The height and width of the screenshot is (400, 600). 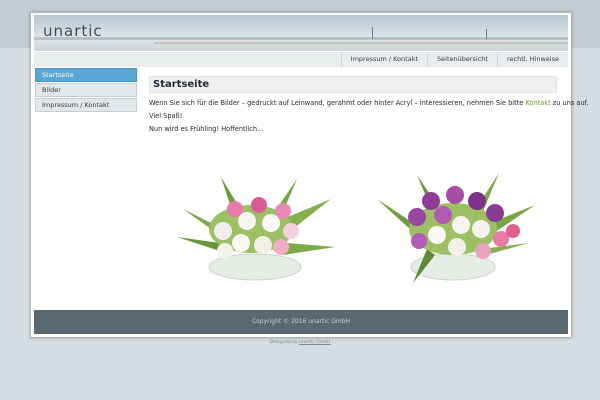 I want to click on fun-paragraph: Viel Spaß!, so click(x=166, y=116).